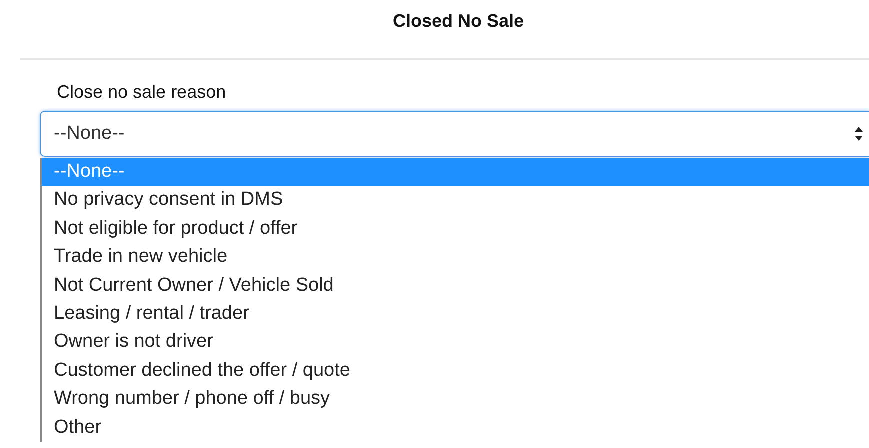  What do you see at coordinates (455, 342) in the screenshot?
I see `dropdown-option: Owner is not driver` at bounding box center [455, 342].